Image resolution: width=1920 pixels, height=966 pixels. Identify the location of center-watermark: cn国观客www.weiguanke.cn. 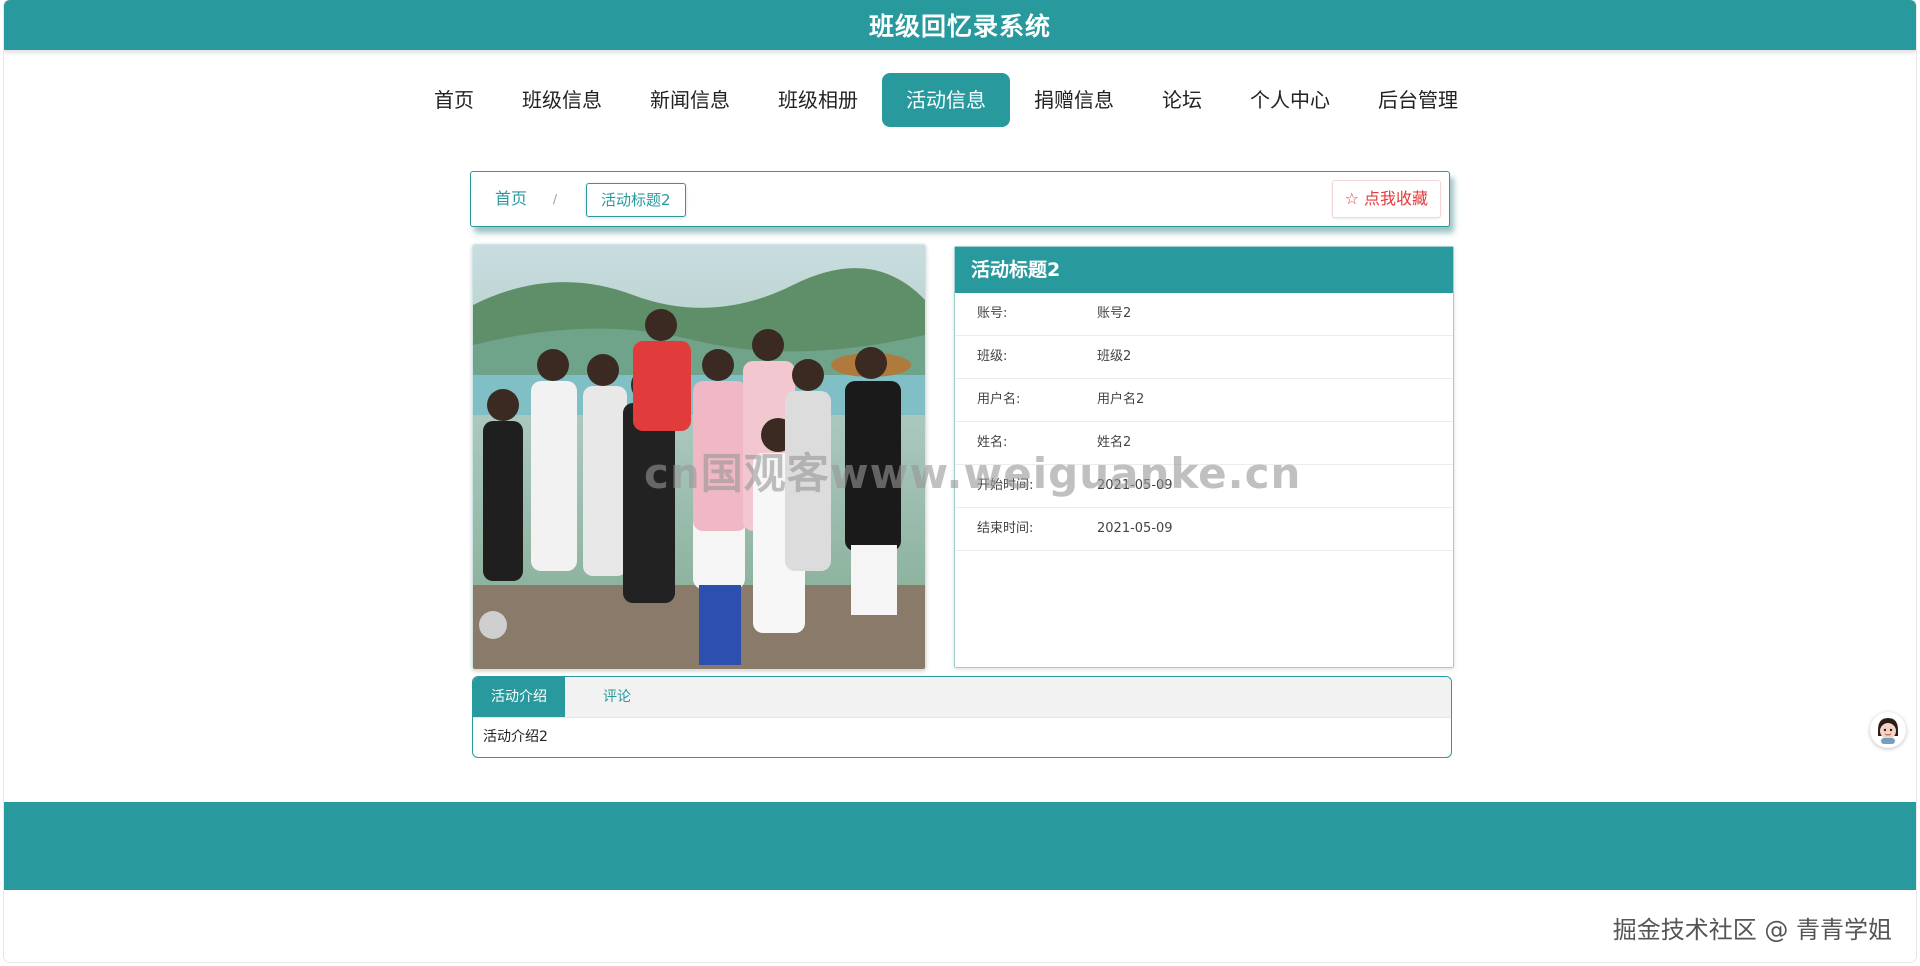
(973, 473).